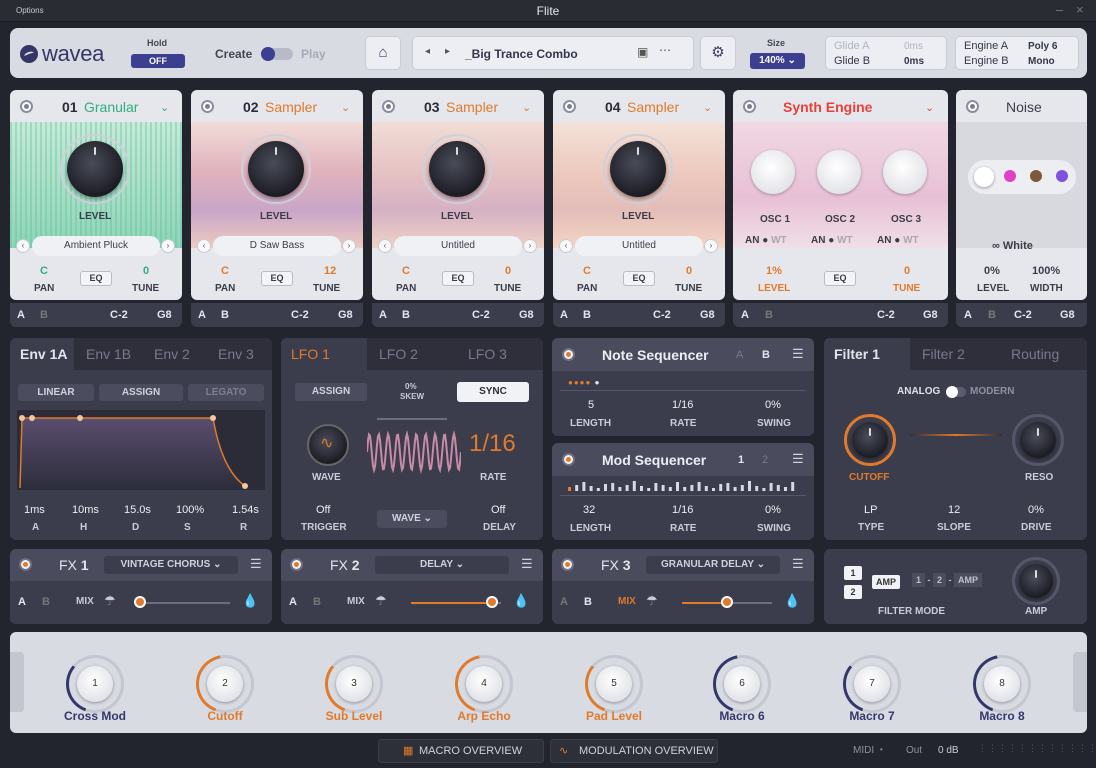 The height and width of the screenshot is (768, 1096). What do you see at coordinates (798, 459) in the screenshot?
I see `mod-seq-settings-icon: ☰` at bounding box center [798, 459].